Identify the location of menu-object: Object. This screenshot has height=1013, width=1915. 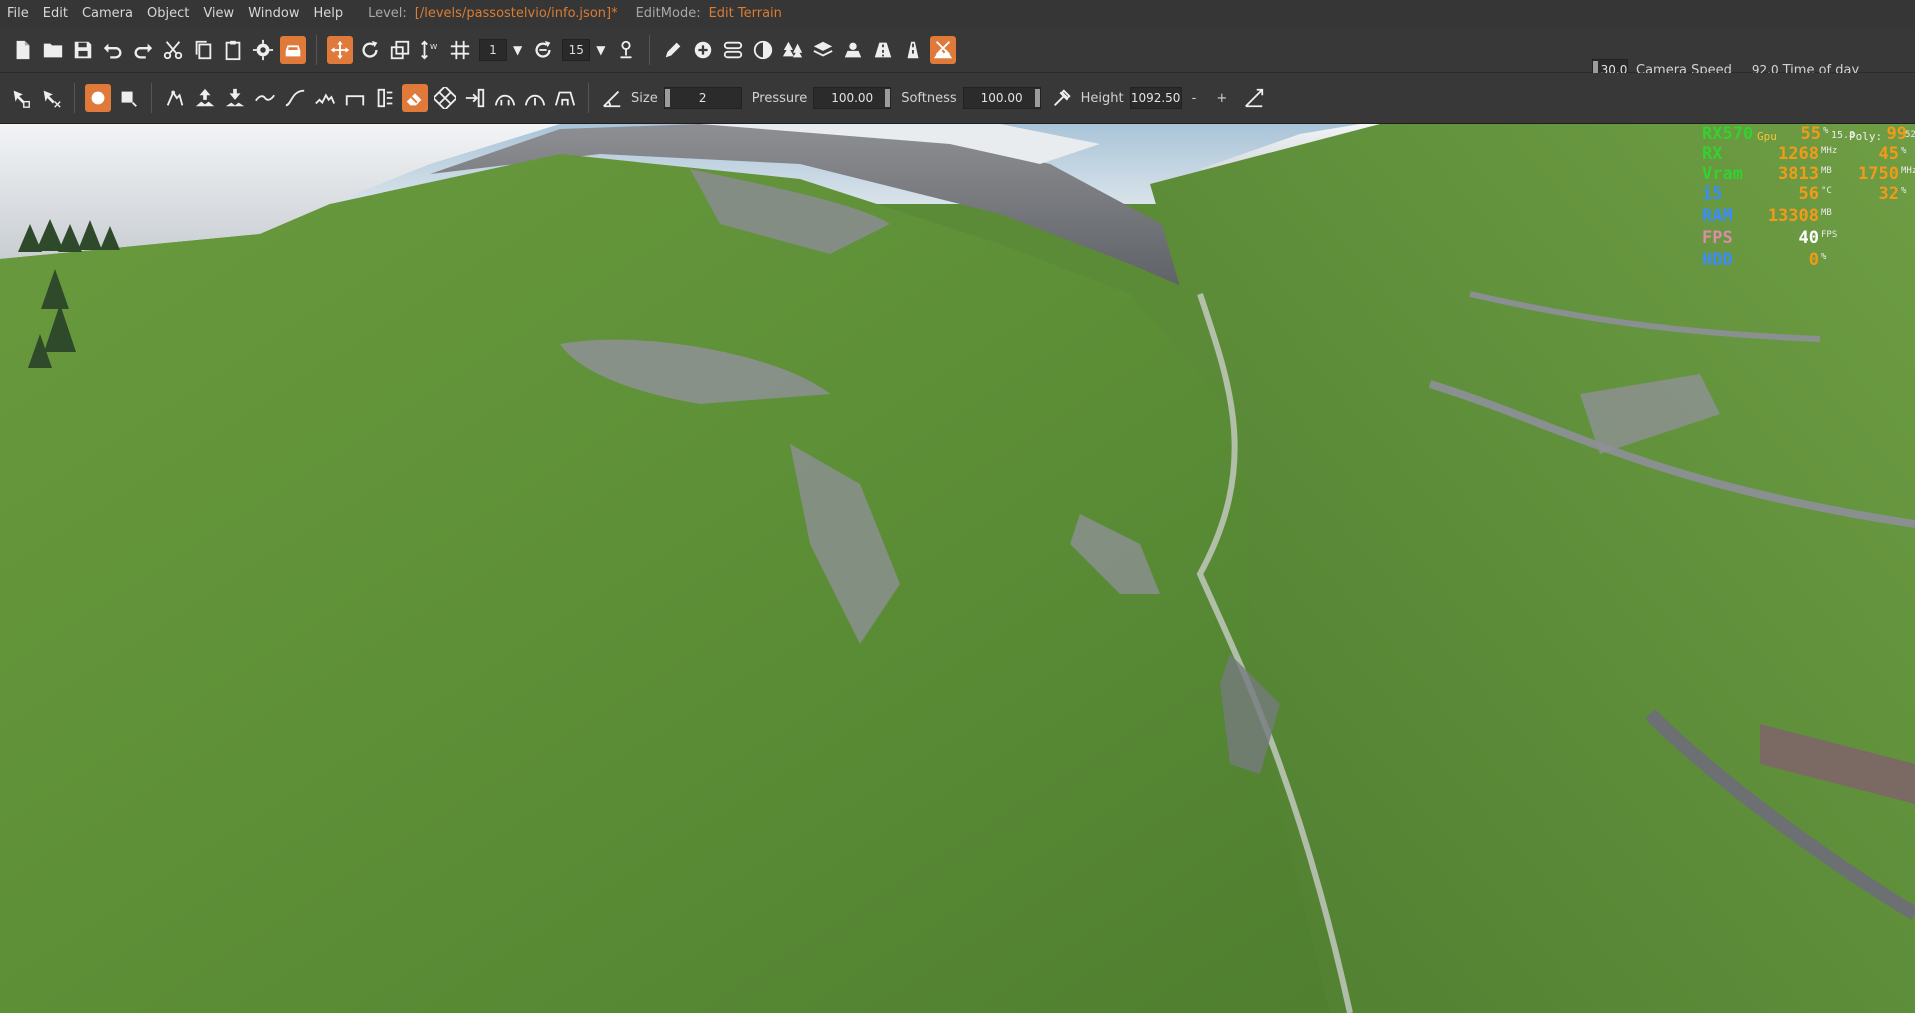
(168, 13).